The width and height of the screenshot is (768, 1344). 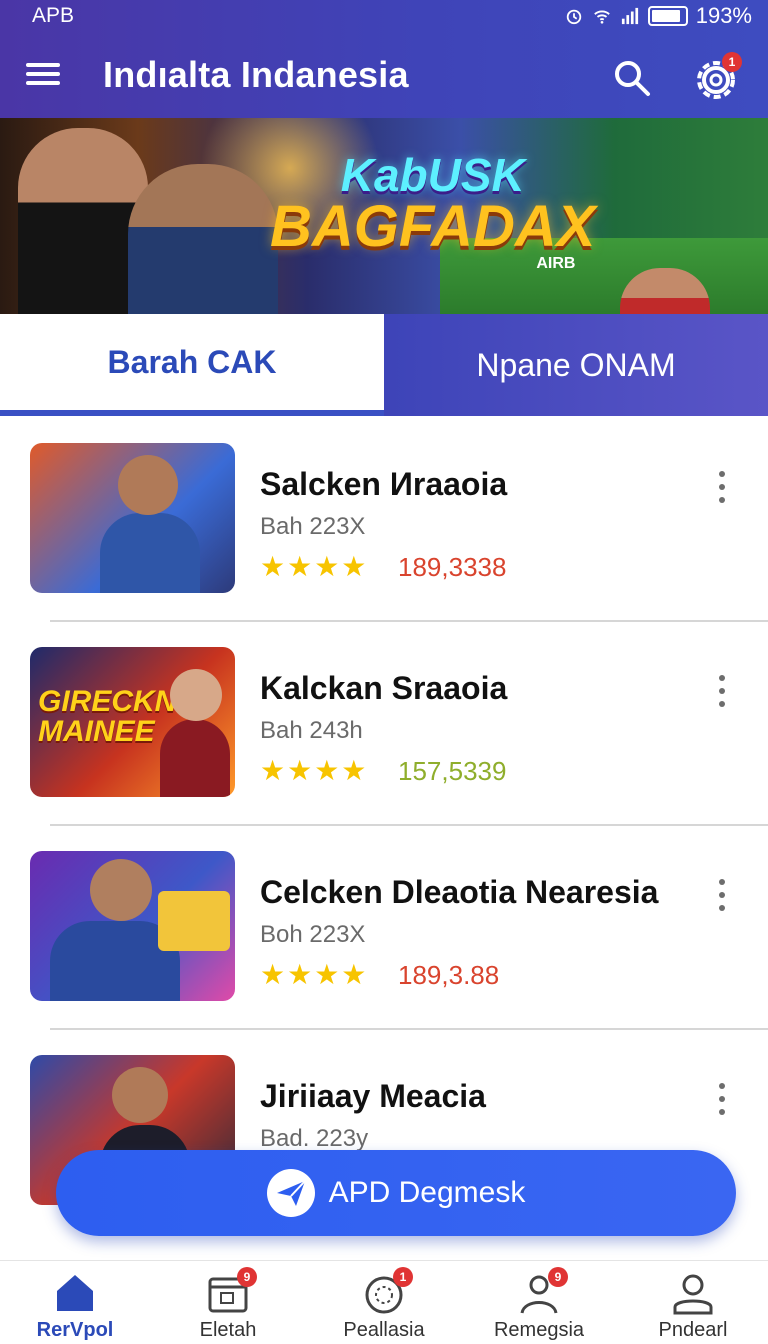 What do you see at coordinates (107, 716) in the screenshot?
I see `thumb-logo: GIRECKN MAINEE` at bounding box center [107, 716].